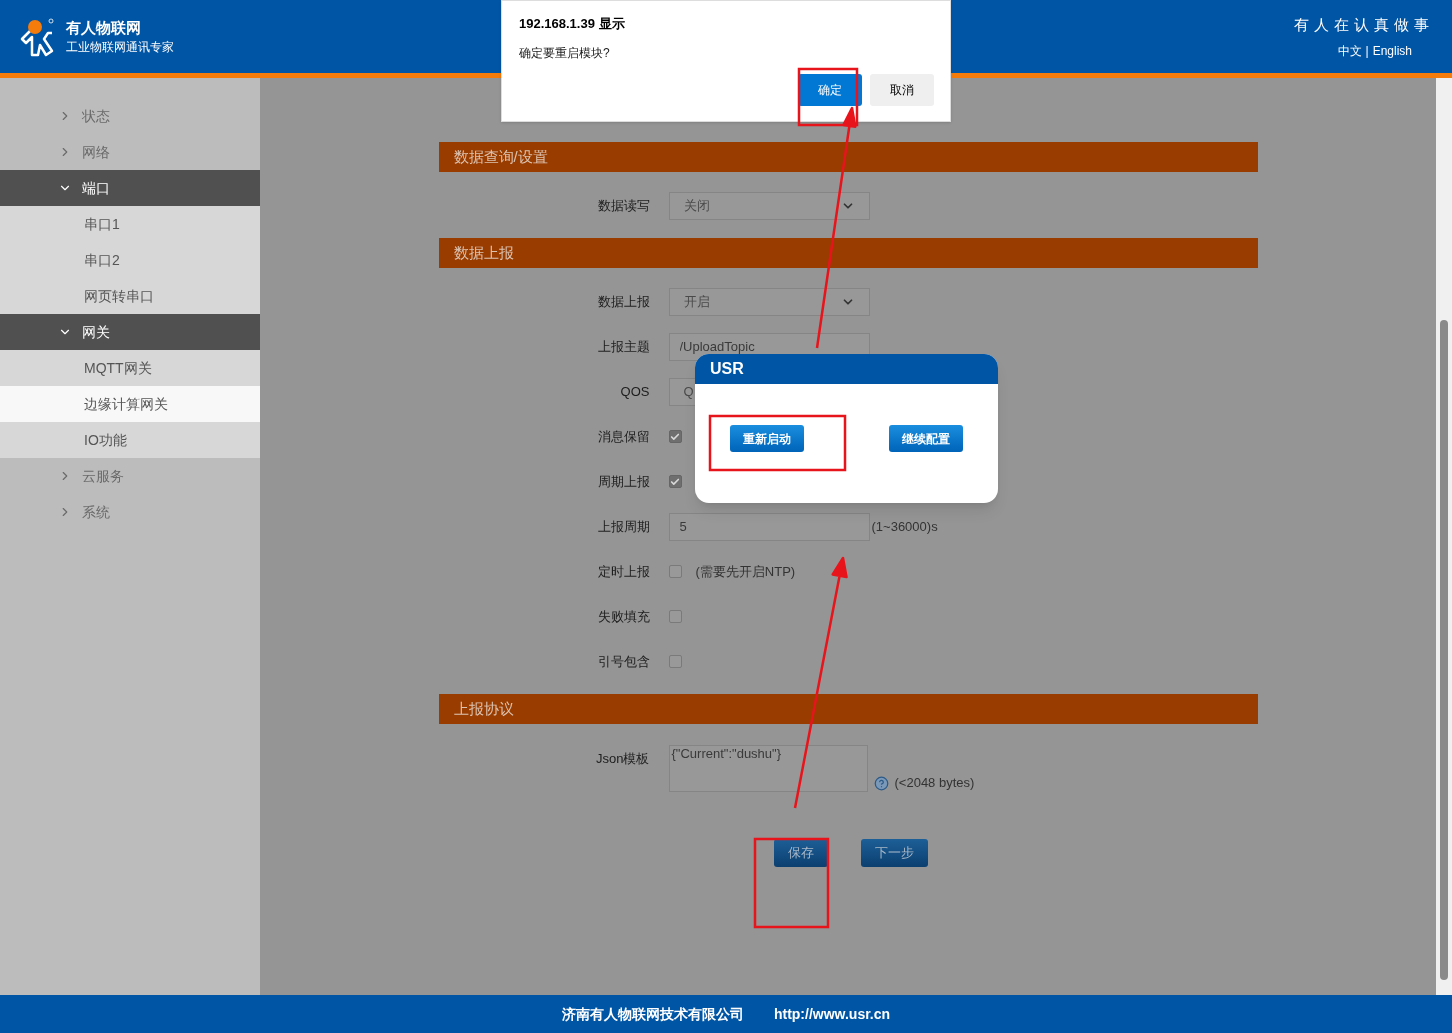 Image resolution: width=1452 pixels, height=1033 pixels. What do you see at coordinates (120, 47) in the screenshot?
I see `brand-tagline: 工业物联网通讯专家` at bounding box center [120, 47].